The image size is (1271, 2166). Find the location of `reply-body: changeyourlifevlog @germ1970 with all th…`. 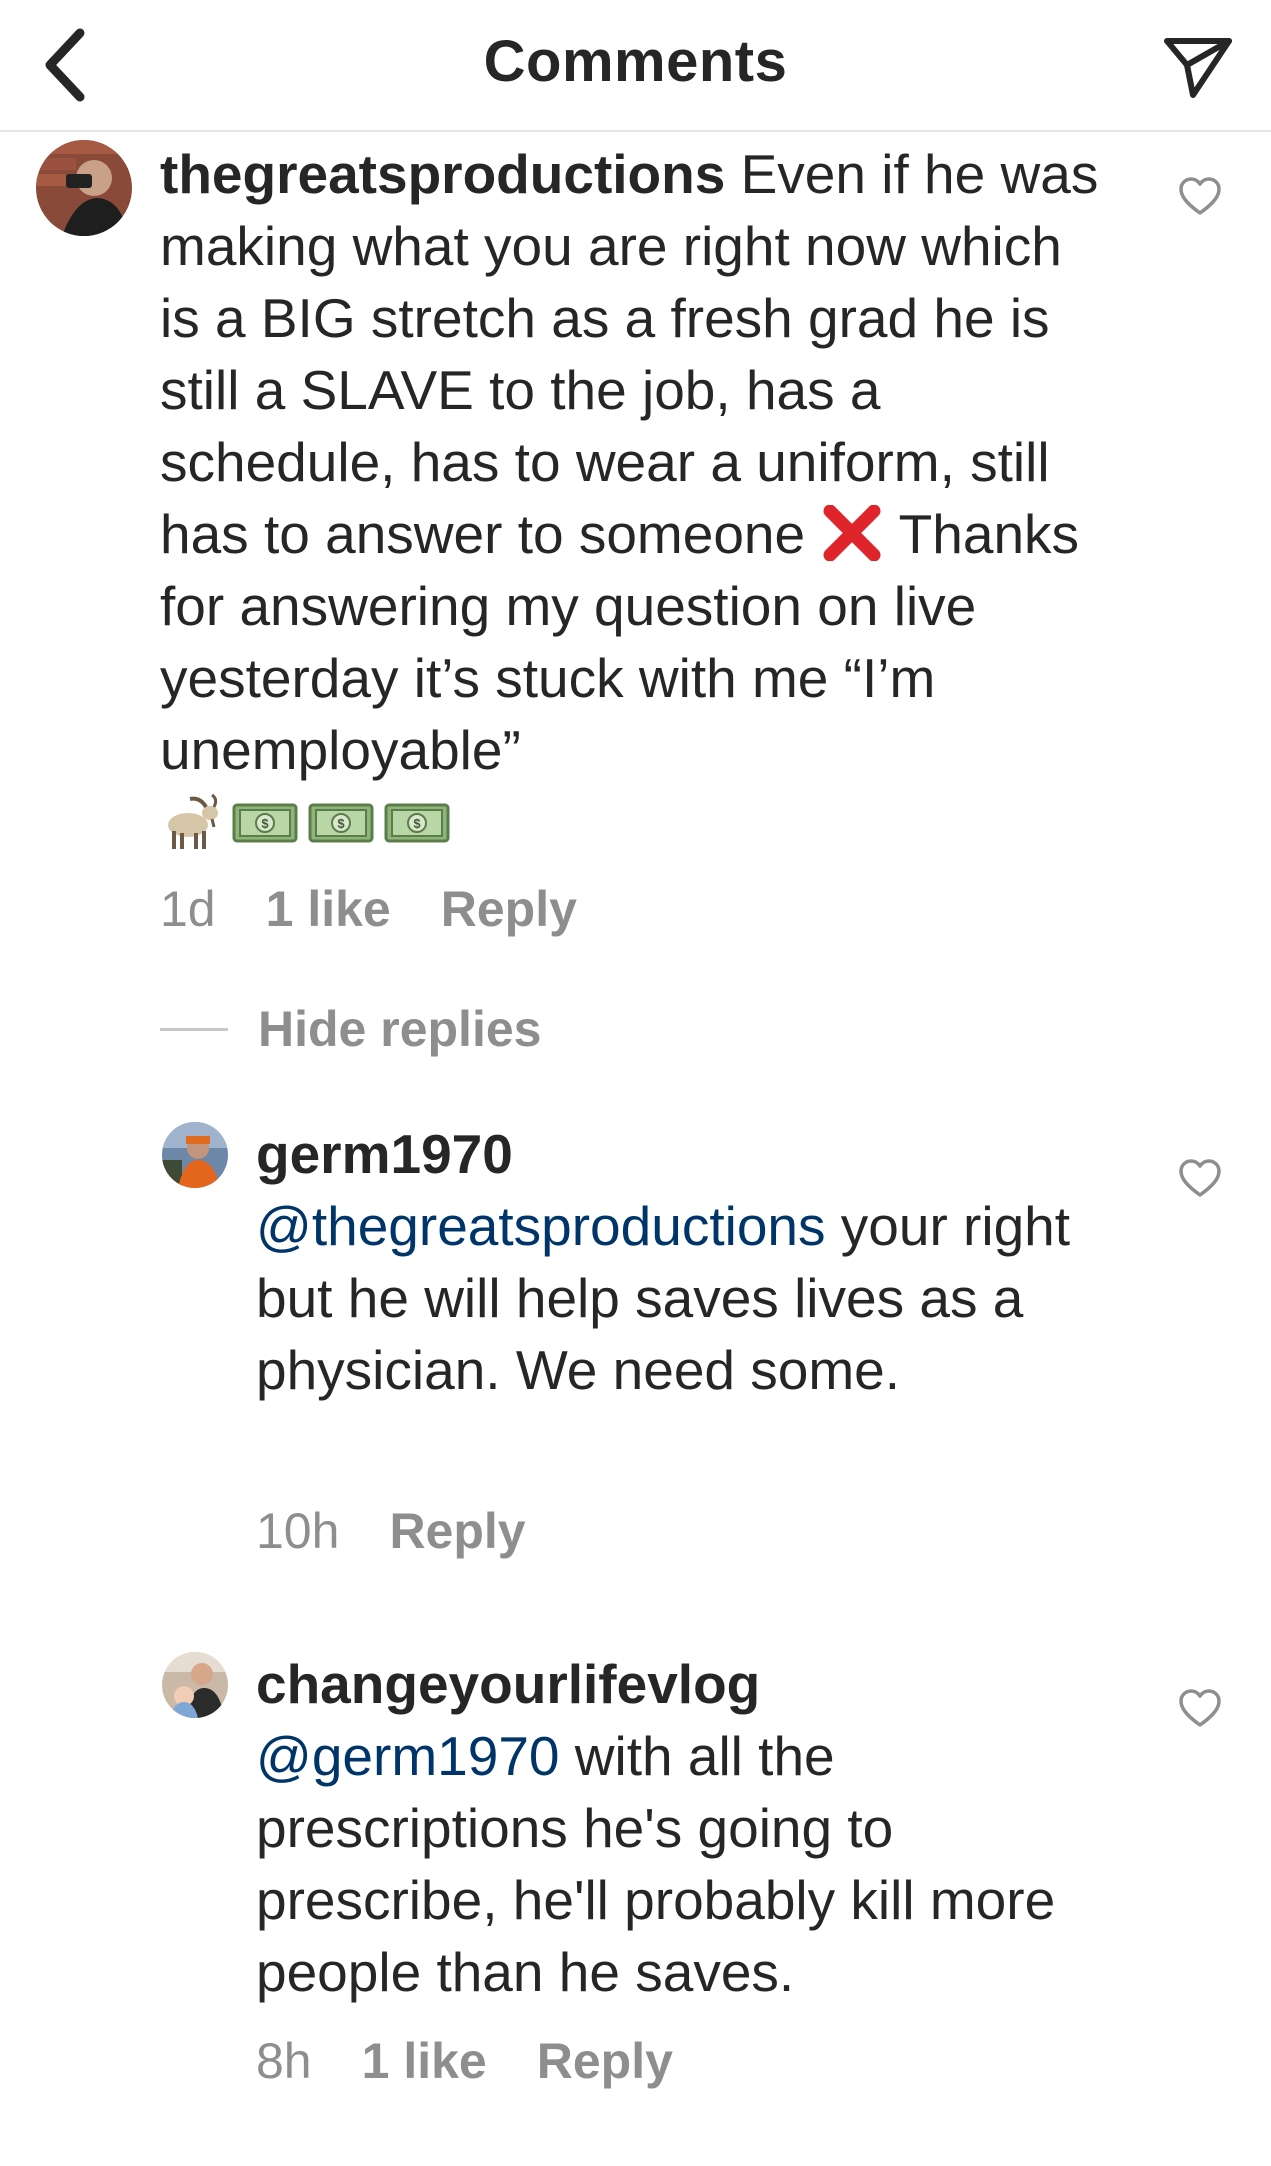

reply-body: changeyourlifevlog @germ1970 with all th… is located at coordinates (686, 1828).